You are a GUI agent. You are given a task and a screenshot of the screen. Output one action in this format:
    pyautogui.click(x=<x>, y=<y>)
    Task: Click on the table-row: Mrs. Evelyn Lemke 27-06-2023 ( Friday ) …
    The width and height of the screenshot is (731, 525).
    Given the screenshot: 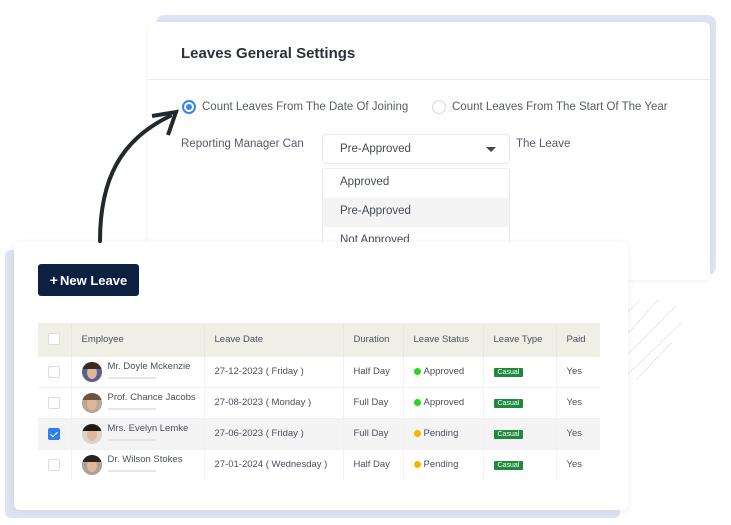 What is the action you would take?
    pyautogui.click(x=319, y=433)
    